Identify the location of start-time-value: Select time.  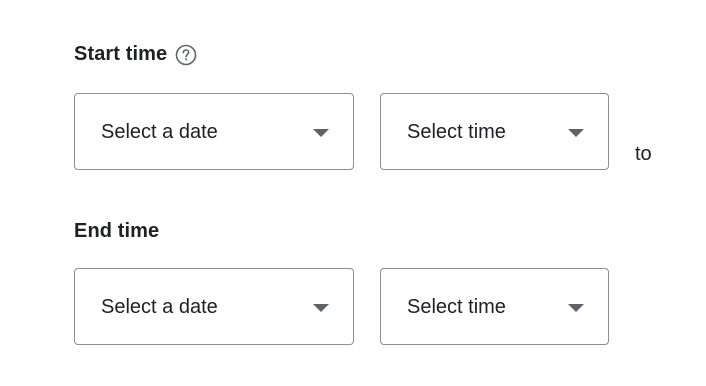
(456, 131).